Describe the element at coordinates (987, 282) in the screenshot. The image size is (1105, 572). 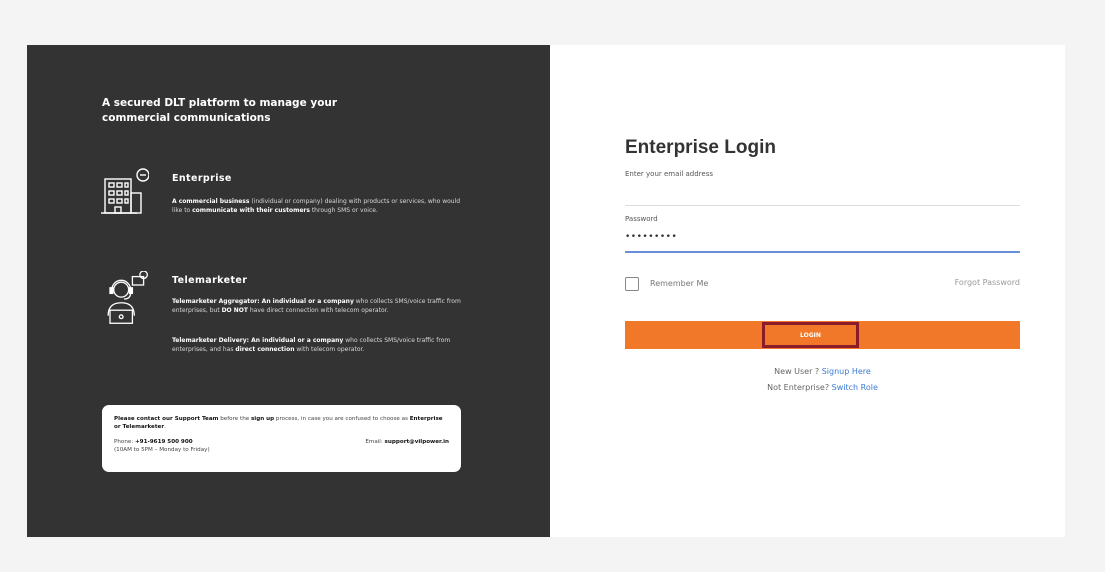
I see `forgot-password-link: Forgot Password` at that location.